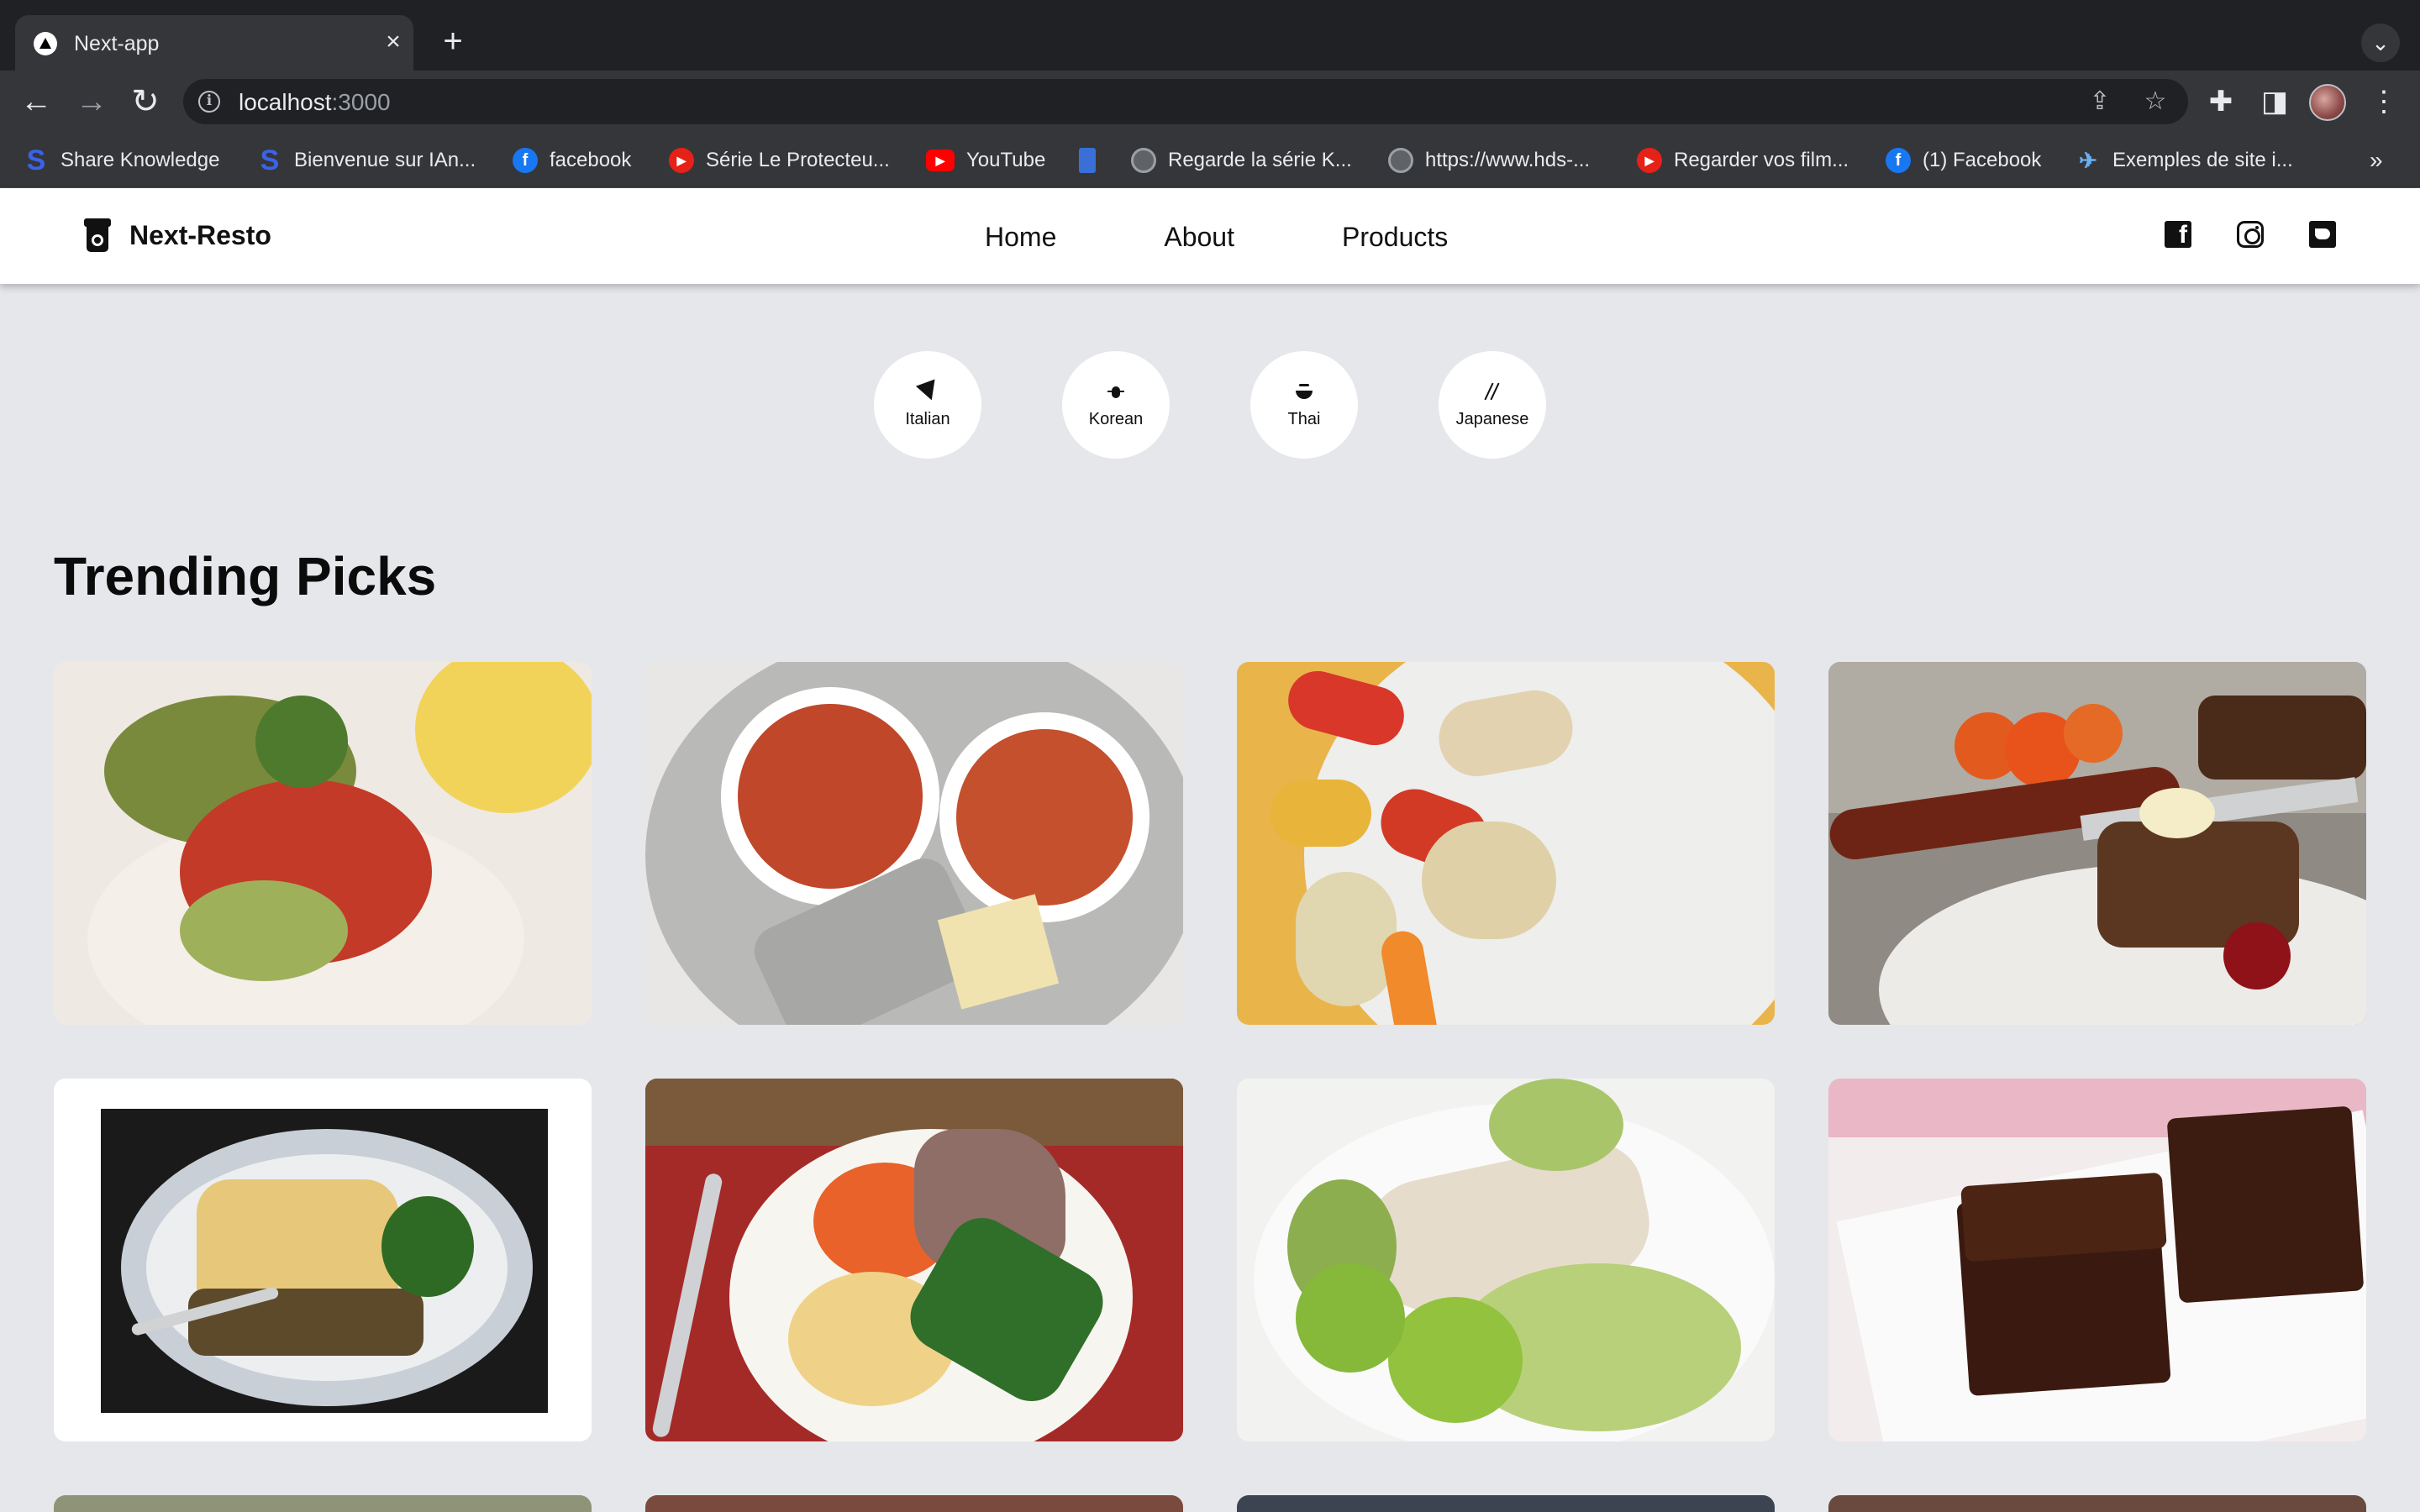 Image resolution: width=2420 pixels, height=1512 pixels. What do you see at coordinates (2376, 160) in the screenshot?
I see `more-bookmarks-button: »` at bounding box center [2376, 160].